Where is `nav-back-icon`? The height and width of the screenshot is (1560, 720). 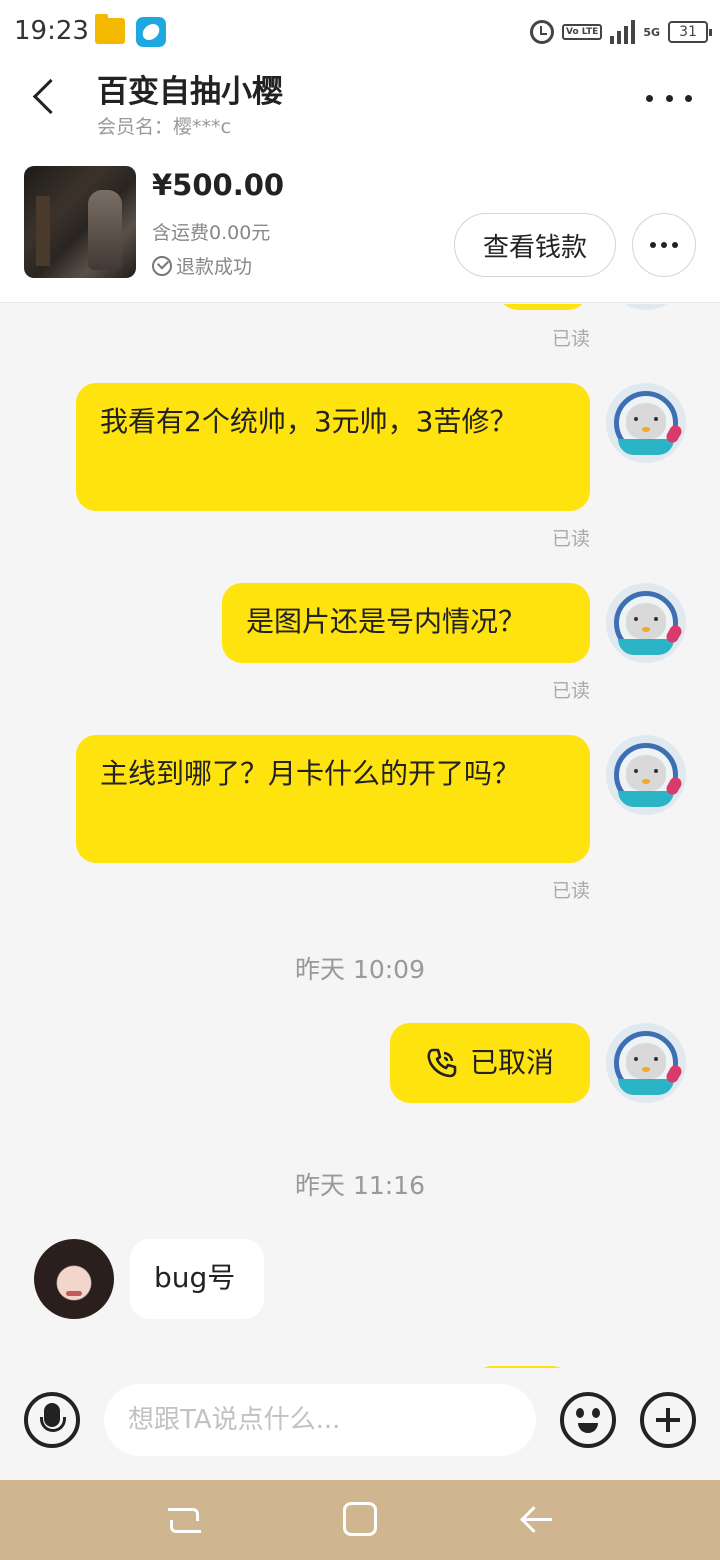 nav-back-icon is located at coordinates (537, 1520).